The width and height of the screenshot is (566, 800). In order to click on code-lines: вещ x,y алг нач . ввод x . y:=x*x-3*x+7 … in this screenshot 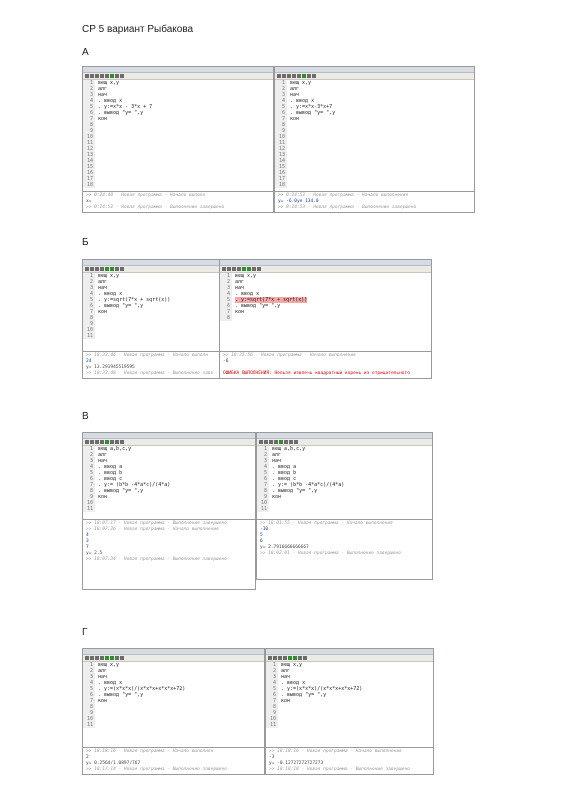, I will do `click(313, 101)`.